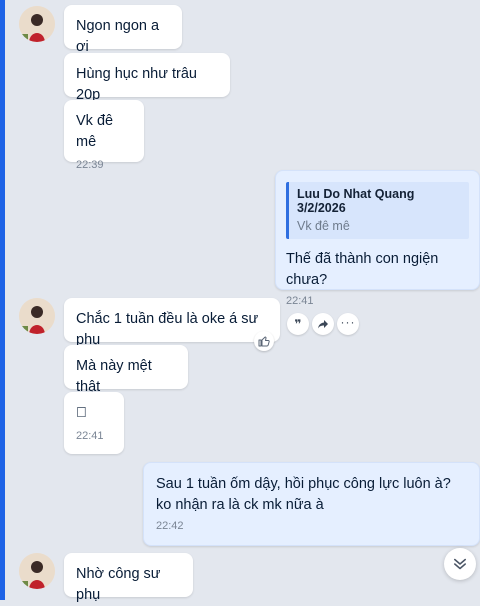 The width and height of the screenshot is (480, 606). What do you see at coordinates (2, 300) in the screenshot?
I see `left-accent-bar` at bounding box center [2, 300].